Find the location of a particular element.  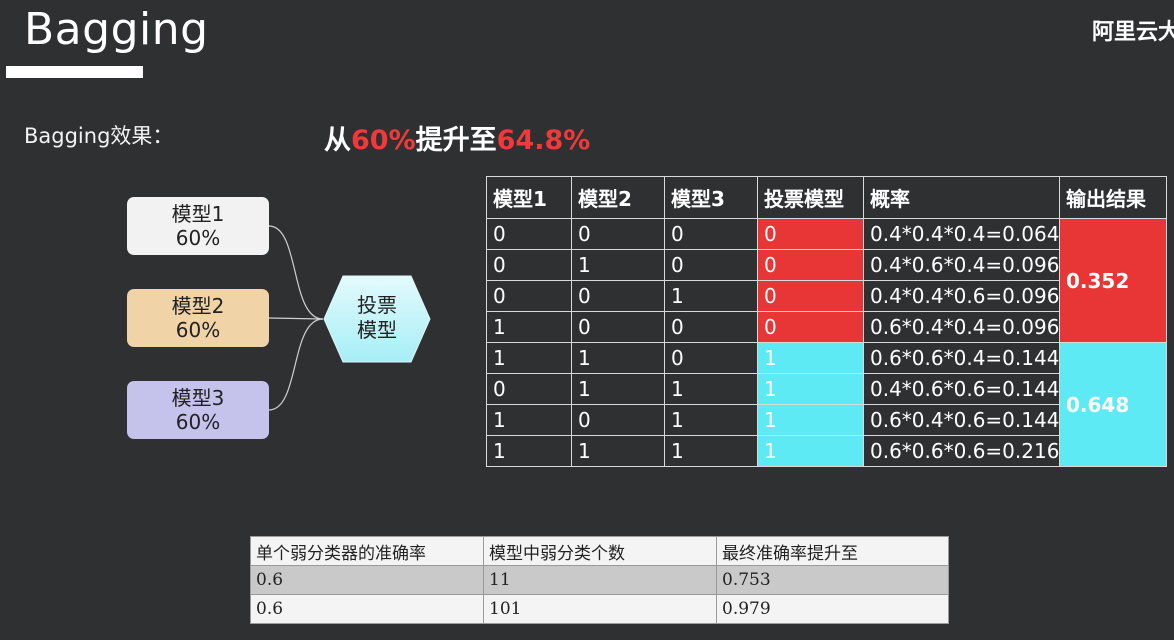

summary-row: 0.6 101 0.979 is located at coordinates (599, 609).